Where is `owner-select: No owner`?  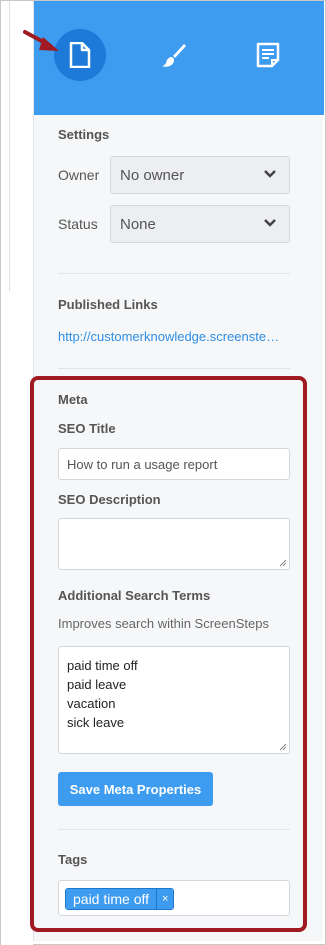
owner-select: No owner is located at coordinates (200, 175).